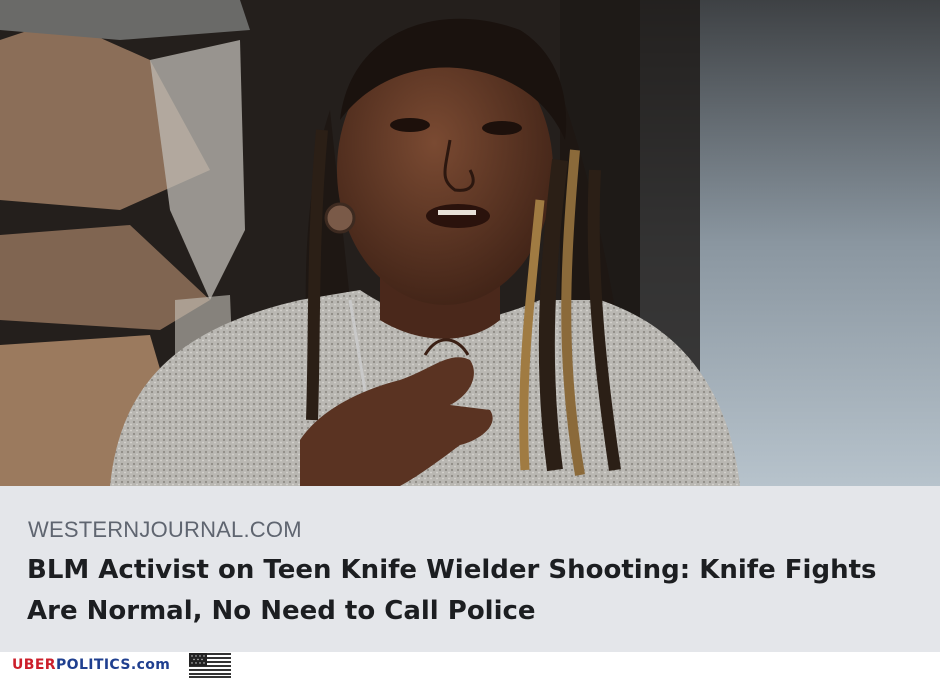 The image size is (940, 679). What do you see at coordinates (210, 665) in the screenshot?
I see `us-flag-icon` at bounding box center [210, 665].